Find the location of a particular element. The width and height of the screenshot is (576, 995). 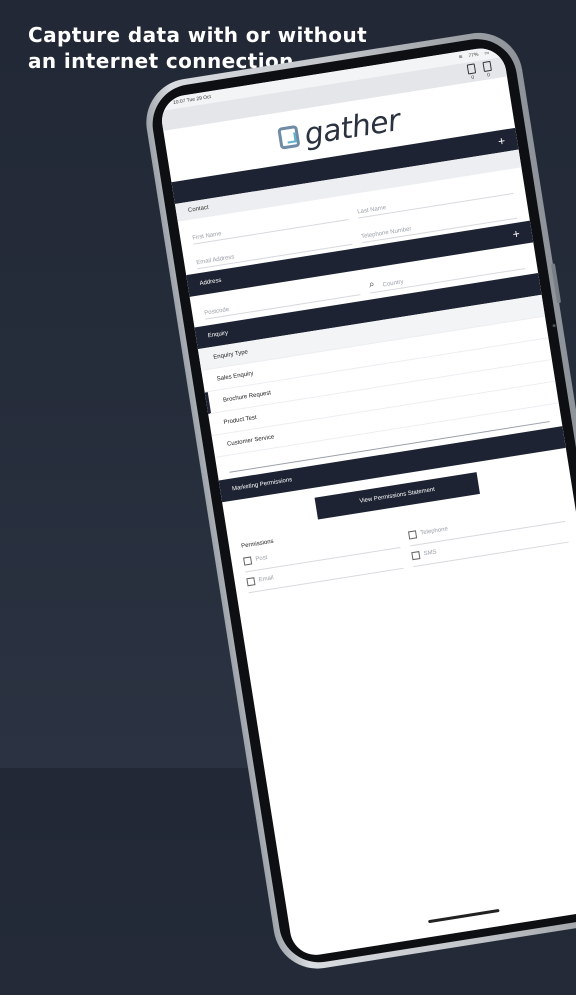

search-icon: ⌕ is located at coordinates (371, 285).